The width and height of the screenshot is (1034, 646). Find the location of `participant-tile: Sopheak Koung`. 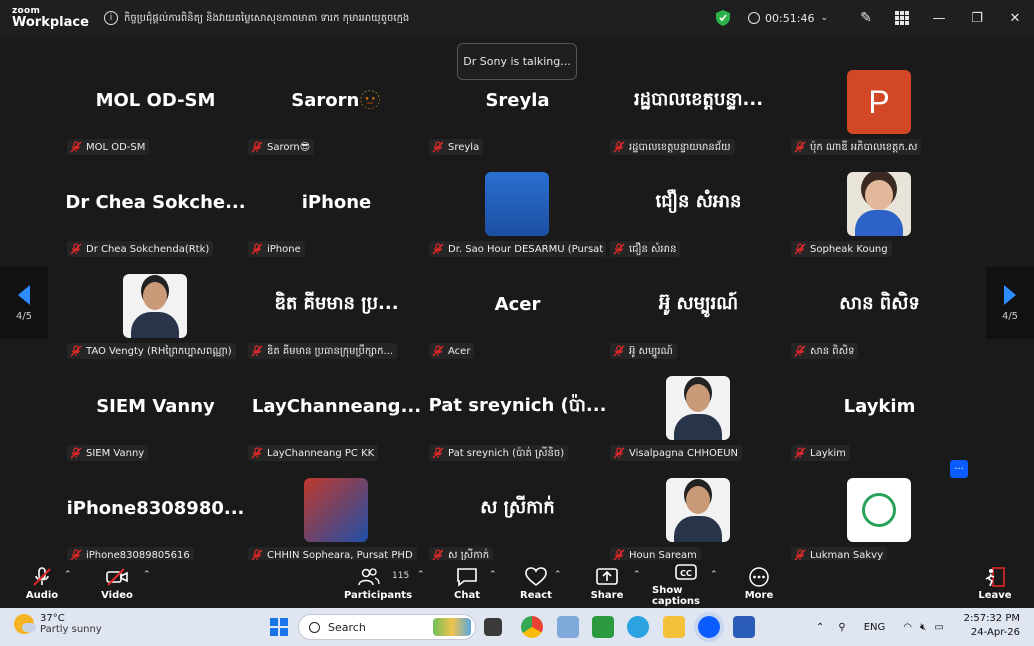

participant-tile: Sopheak Koung is located at coordinates (879, 215).